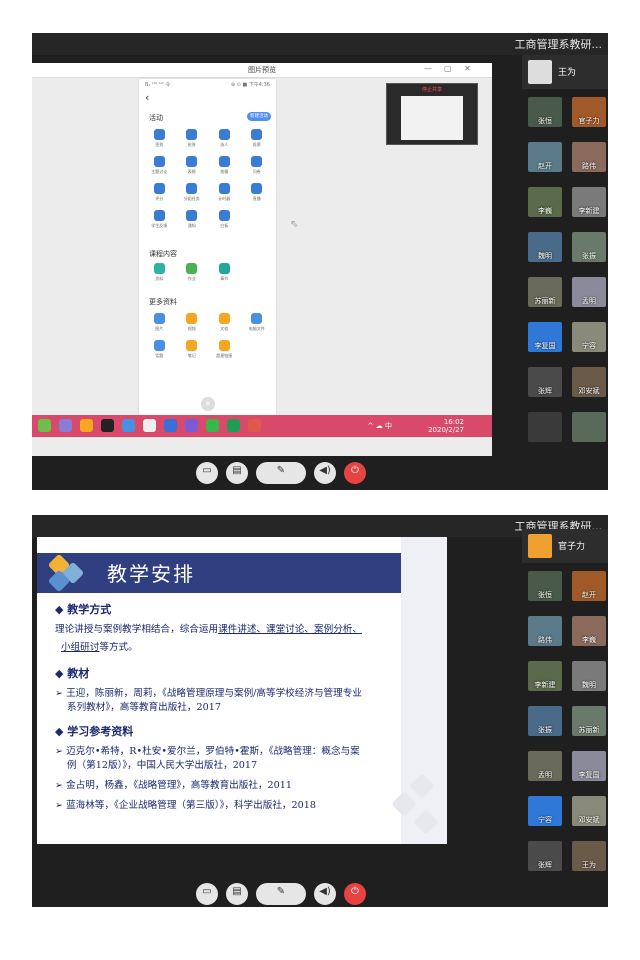  I want to click on editor-icon, so click(128, 425).